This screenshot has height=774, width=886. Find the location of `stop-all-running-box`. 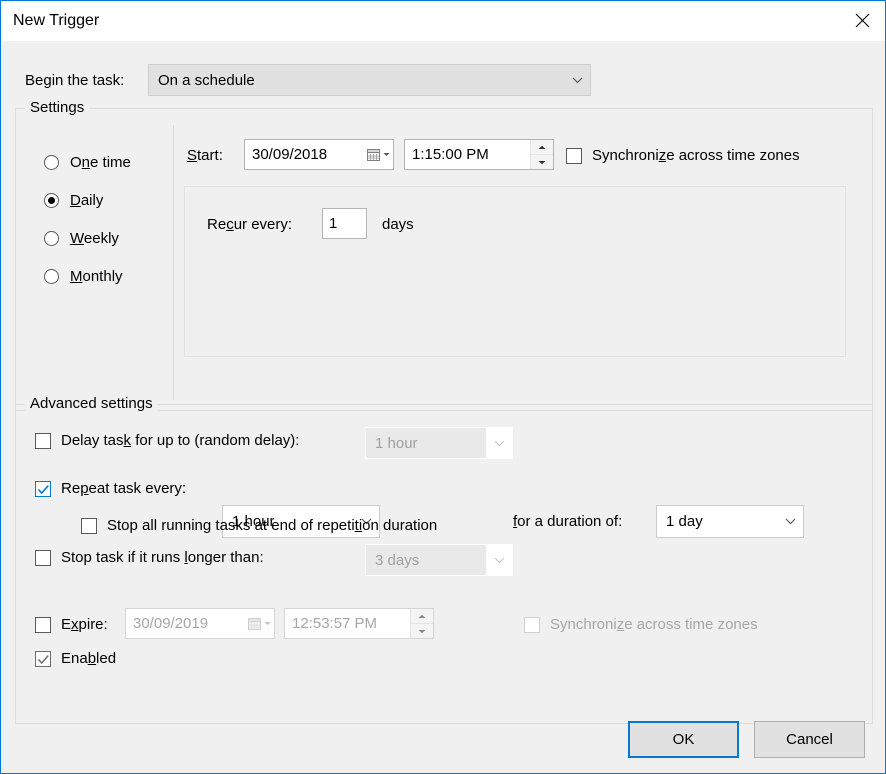

stop-all-running-box is located at coordinates (89, 525).